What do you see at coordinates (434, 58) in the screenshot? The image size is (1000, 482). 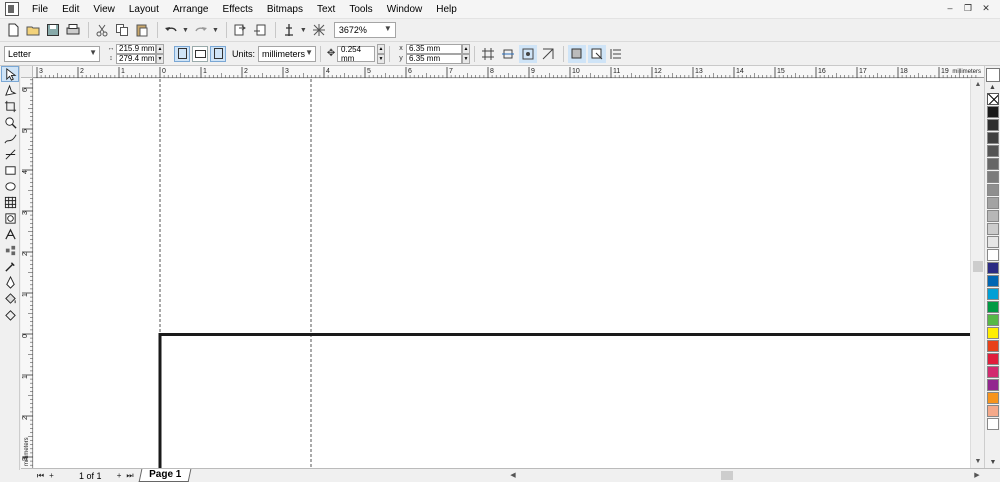 I see `duplicate-y-field: 6.35 mm` at bounding box center [434, 58].